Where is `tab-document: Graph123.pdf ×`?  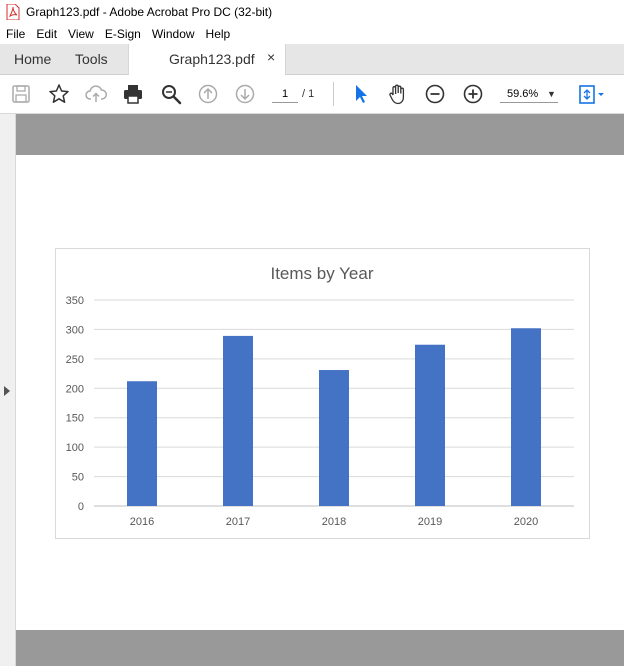
tab-document: Graph123.pdf × is located at coordinates (207, 59).